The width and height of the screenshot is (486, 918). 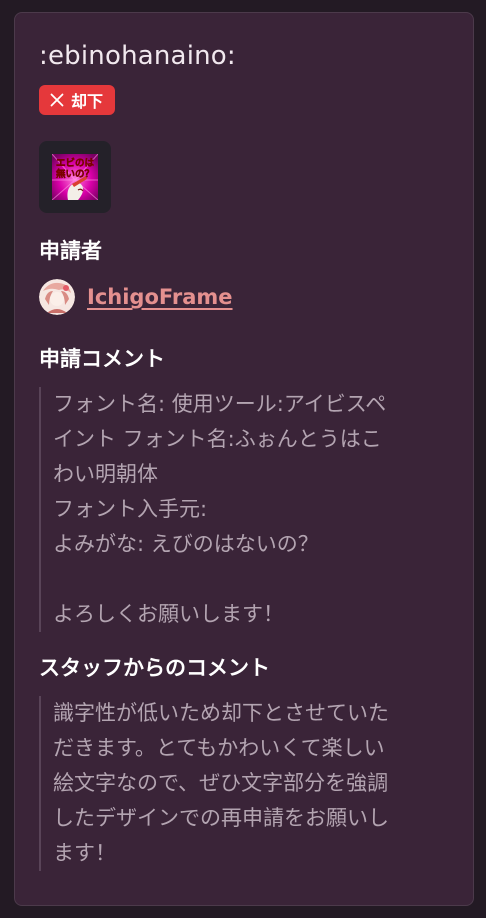 I want to click on applicant-username-link: IchigoFrame, so click(x=160, y=297).